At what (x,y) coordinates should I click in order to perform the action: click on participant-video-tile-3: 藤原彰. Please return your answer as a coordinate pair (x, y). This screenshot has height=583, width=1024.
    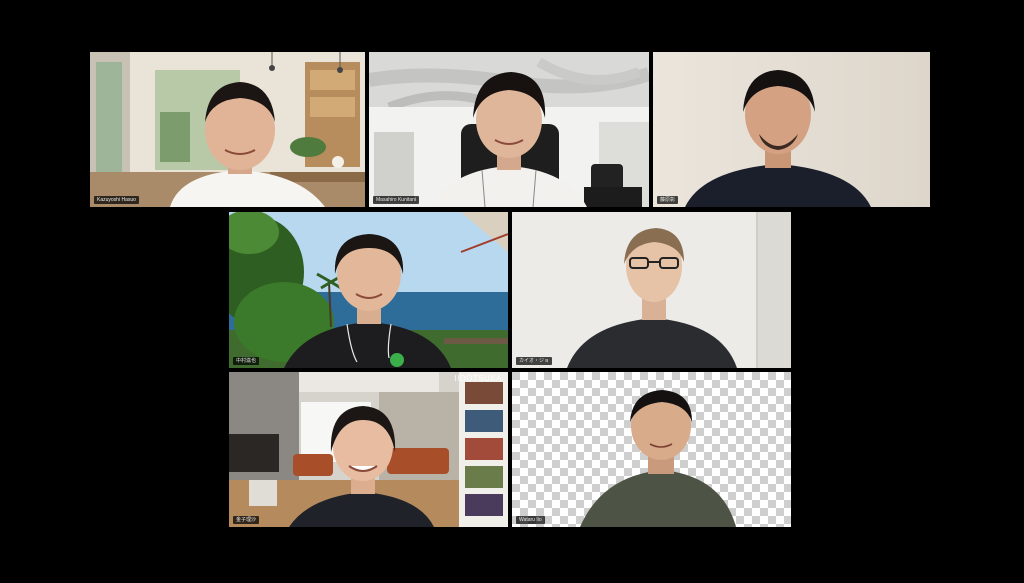
    Looking at the image, I should click on (791, 129).